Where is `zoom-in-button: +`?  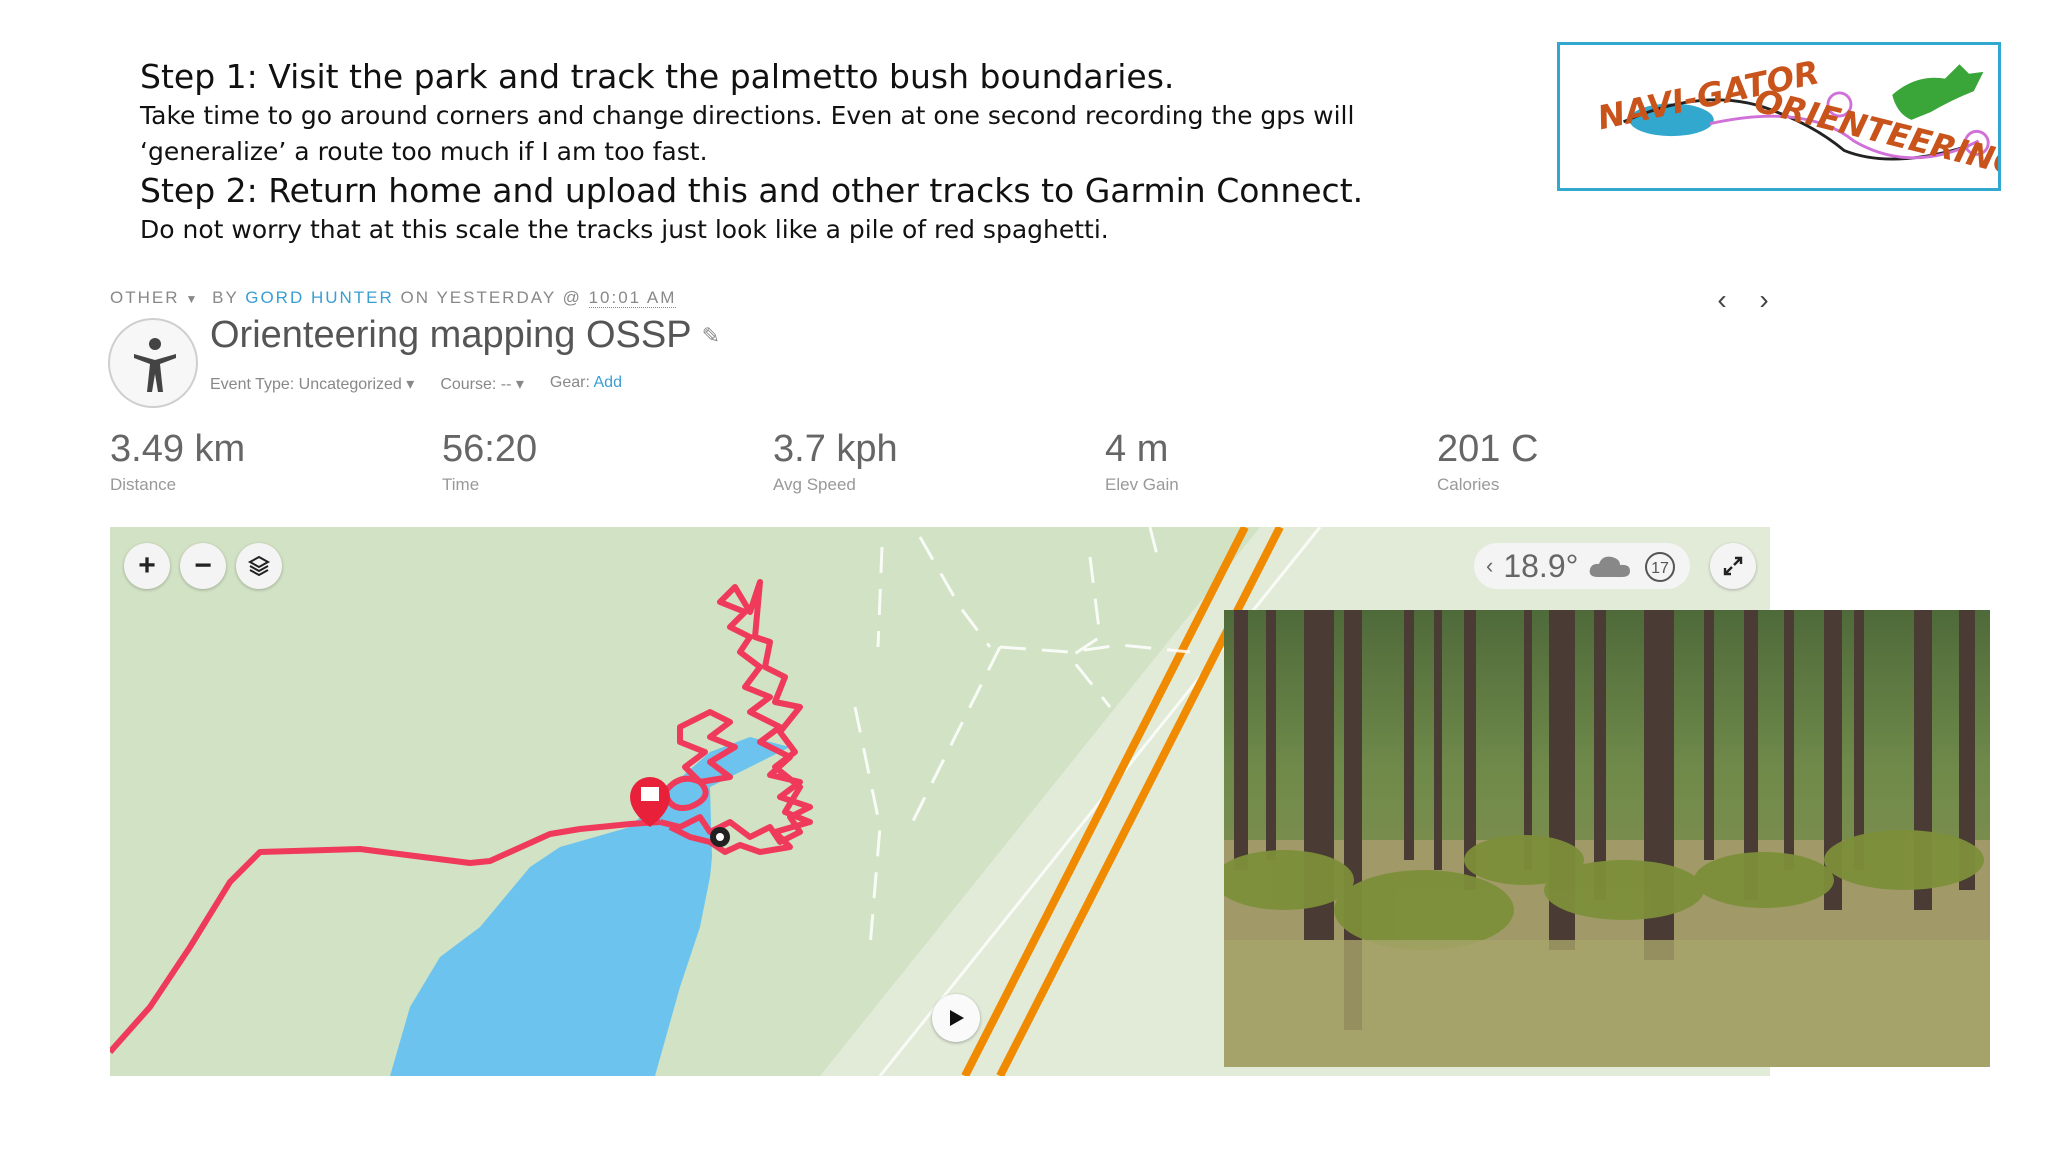
zoom-in-button: + is located at coordinates (147, 566).